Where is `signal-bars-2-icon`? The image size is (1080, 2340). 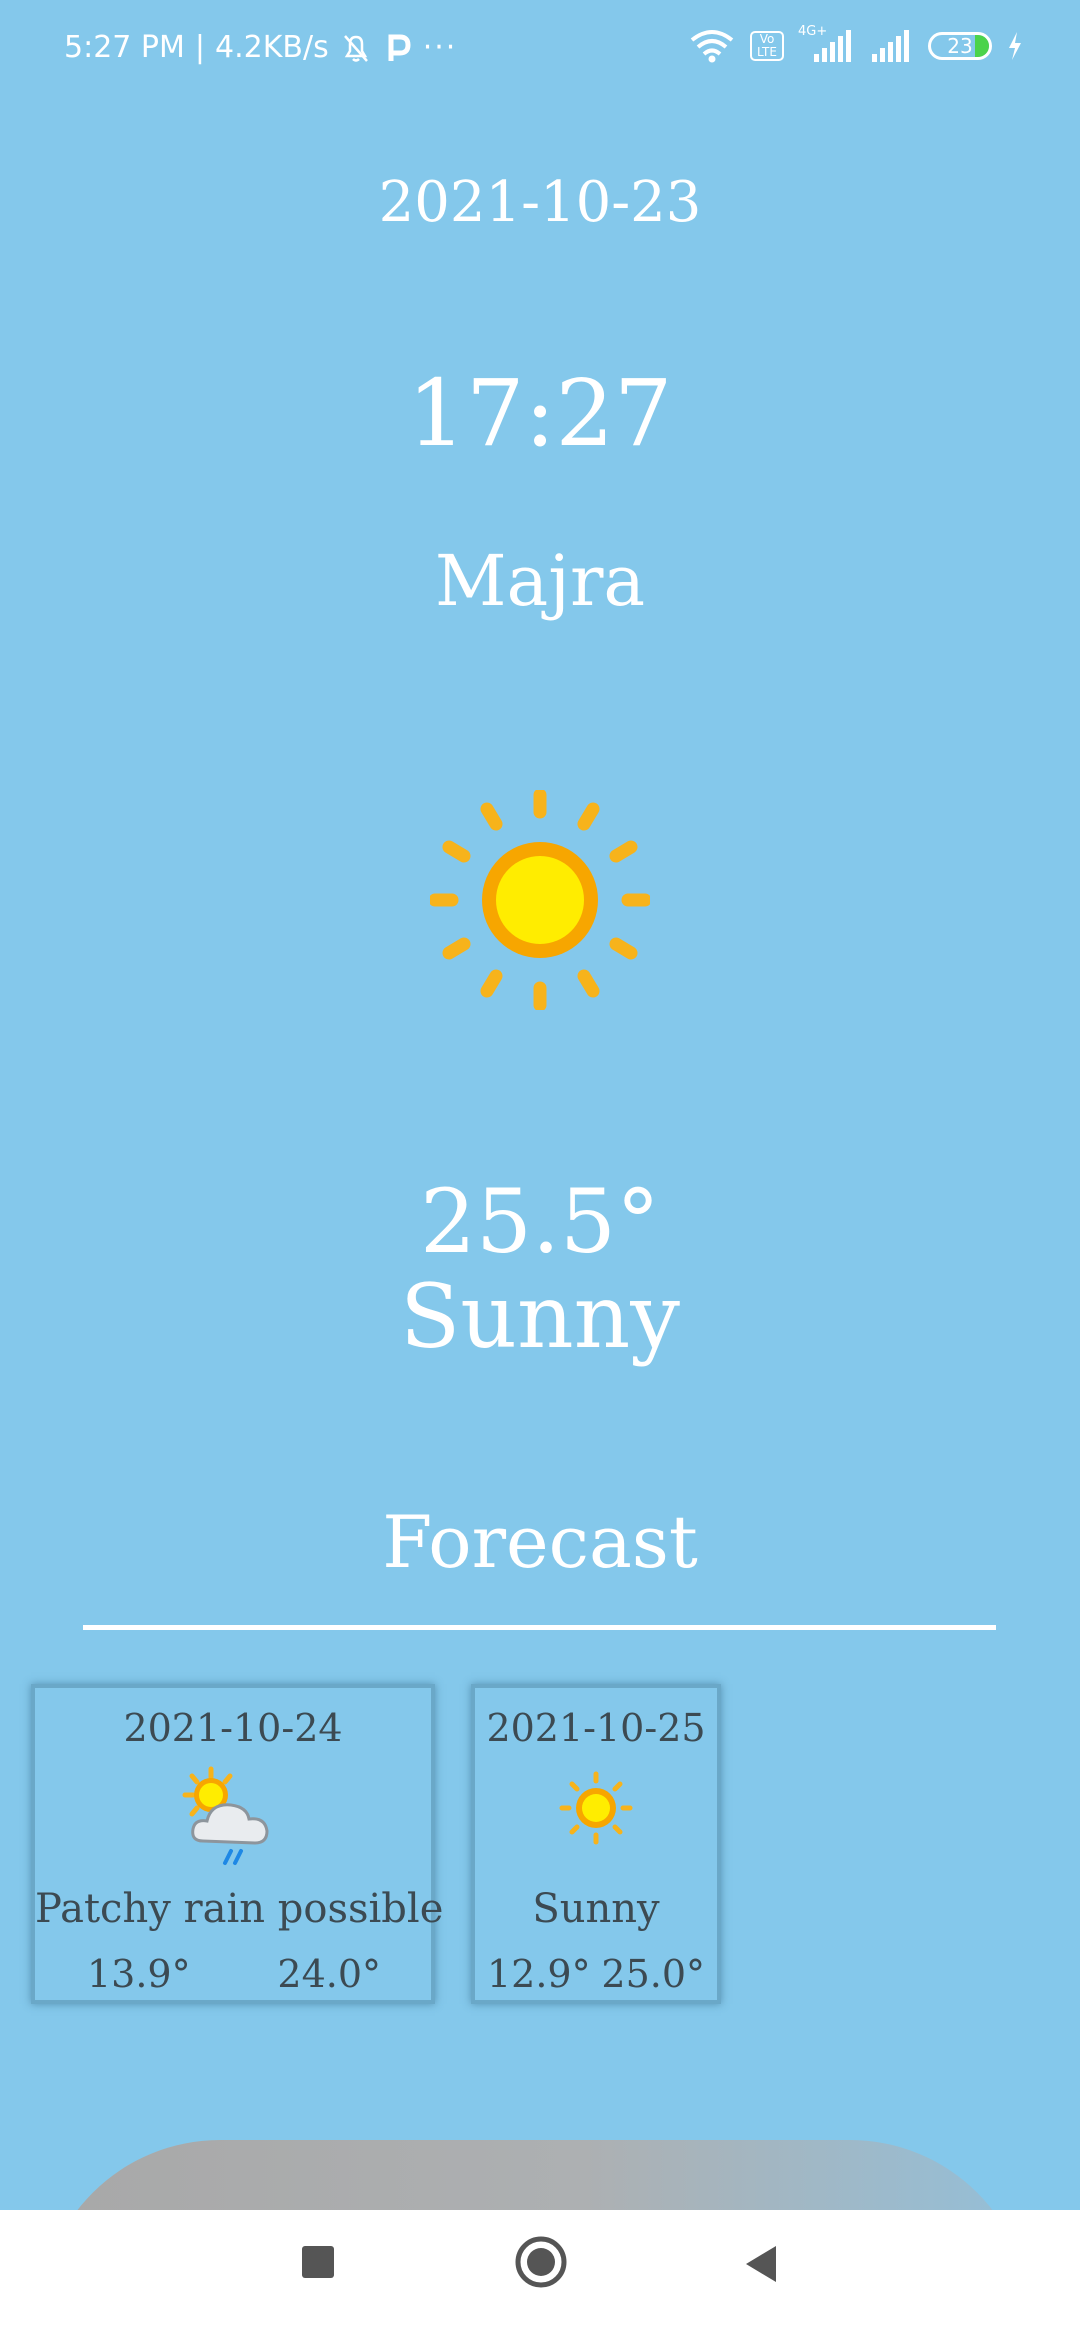
signal-bars-2-icon is located at coordinates (890, 46).